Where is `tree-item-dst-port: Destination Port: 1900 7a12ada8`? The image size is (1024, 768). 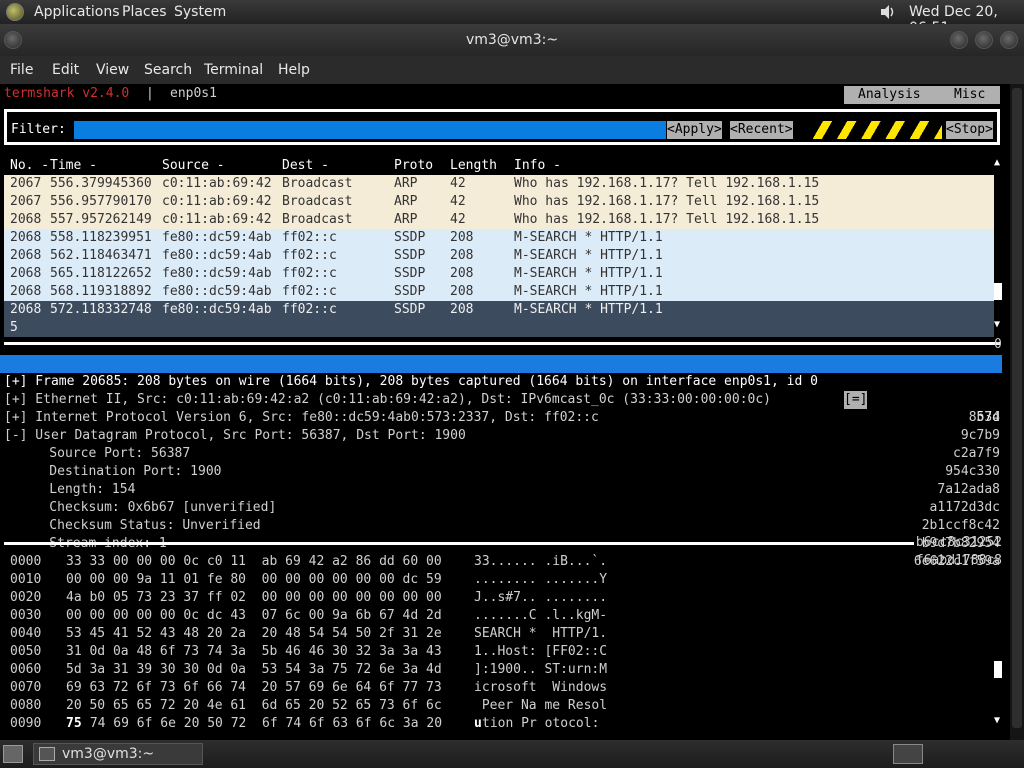 tree-item-dst-port: Destination Port: 1900 7a12ada8 is located at coordinates (501, 471).